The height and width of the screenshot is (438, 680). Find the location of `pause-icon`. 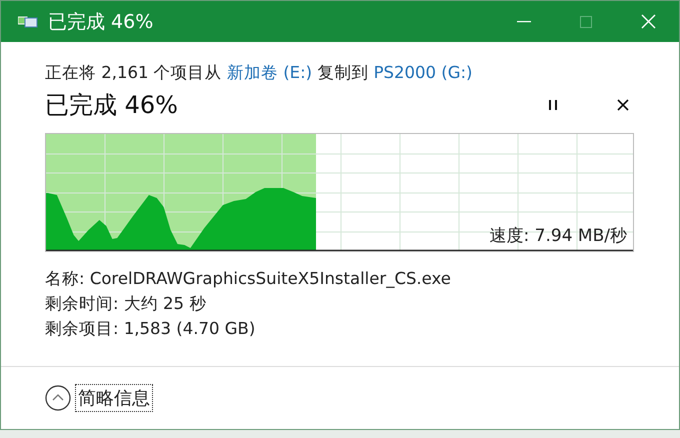

pause-icon is located at coordinates (553, 105).